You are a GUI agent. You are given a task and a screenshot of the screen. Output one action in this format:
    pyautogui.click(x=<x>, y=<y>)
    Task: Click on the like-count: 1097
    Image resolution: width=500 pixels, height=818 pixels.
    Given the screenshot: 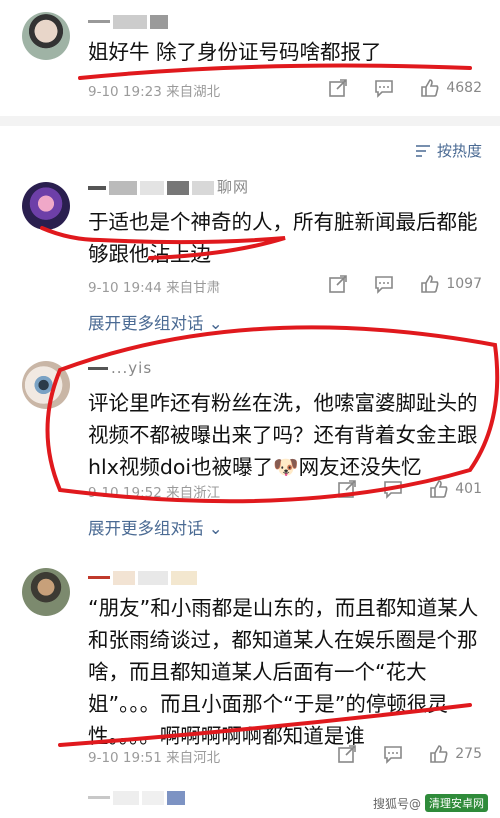 What is the action you would take?
    pyautogui.click(x=464, y=284)
    